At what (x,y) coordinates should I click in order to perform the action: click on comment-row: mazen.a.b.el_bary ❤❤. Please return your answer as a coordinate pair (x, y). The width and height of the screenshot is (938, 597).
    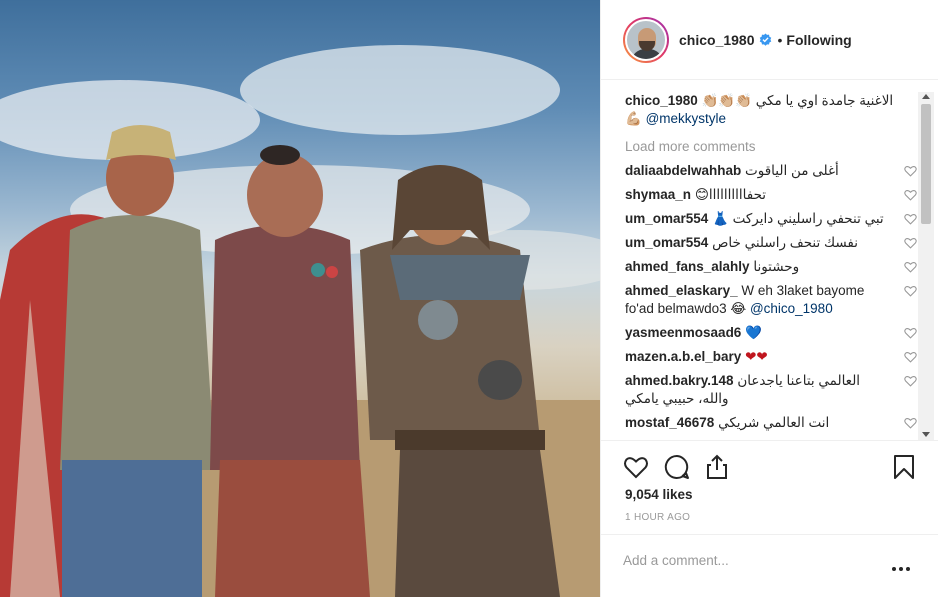
    Looking at the image, I should click on (771, 357).